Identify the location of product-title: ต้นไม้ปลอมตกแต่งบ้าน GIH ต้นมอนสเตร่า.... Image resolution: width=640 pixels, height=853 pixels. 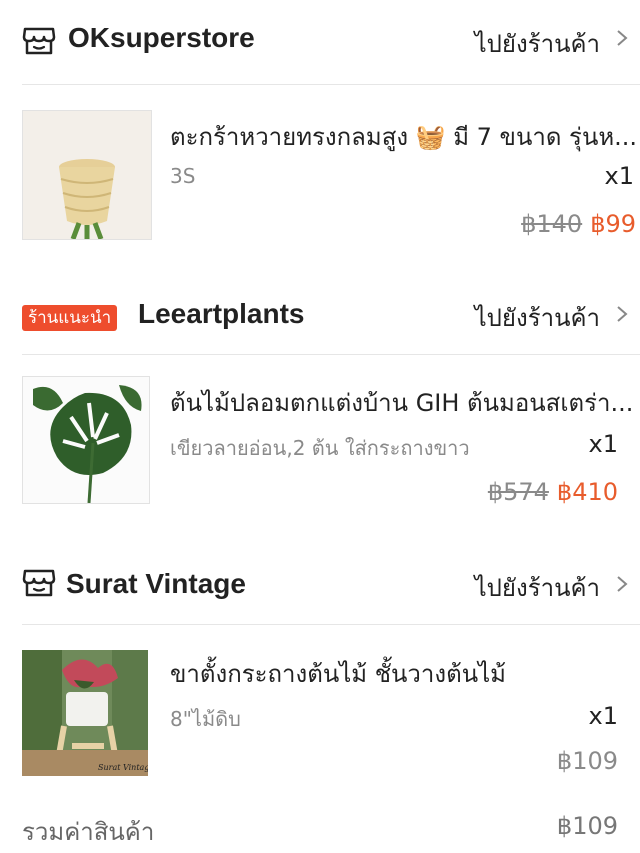
(403, 402).